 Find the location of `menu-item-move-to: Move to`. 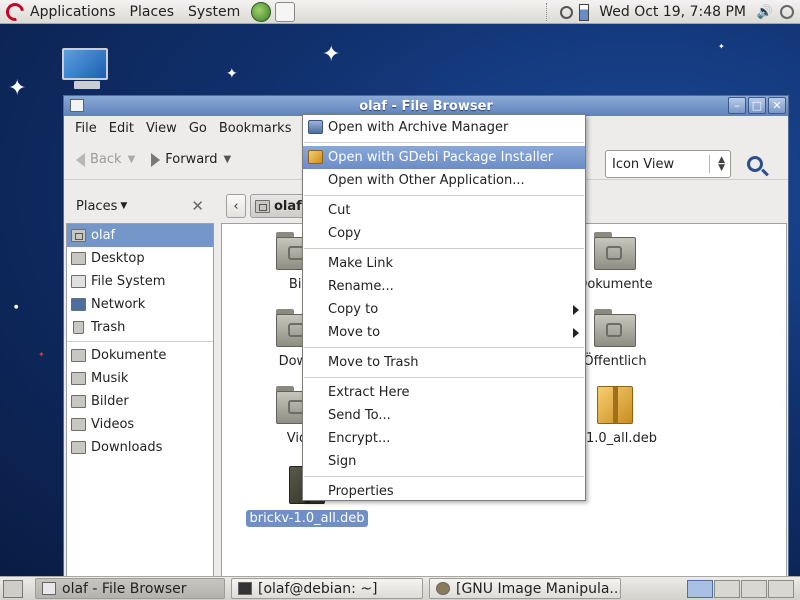

menu-item-move-to: Move to is located at coordinates (444, 332).